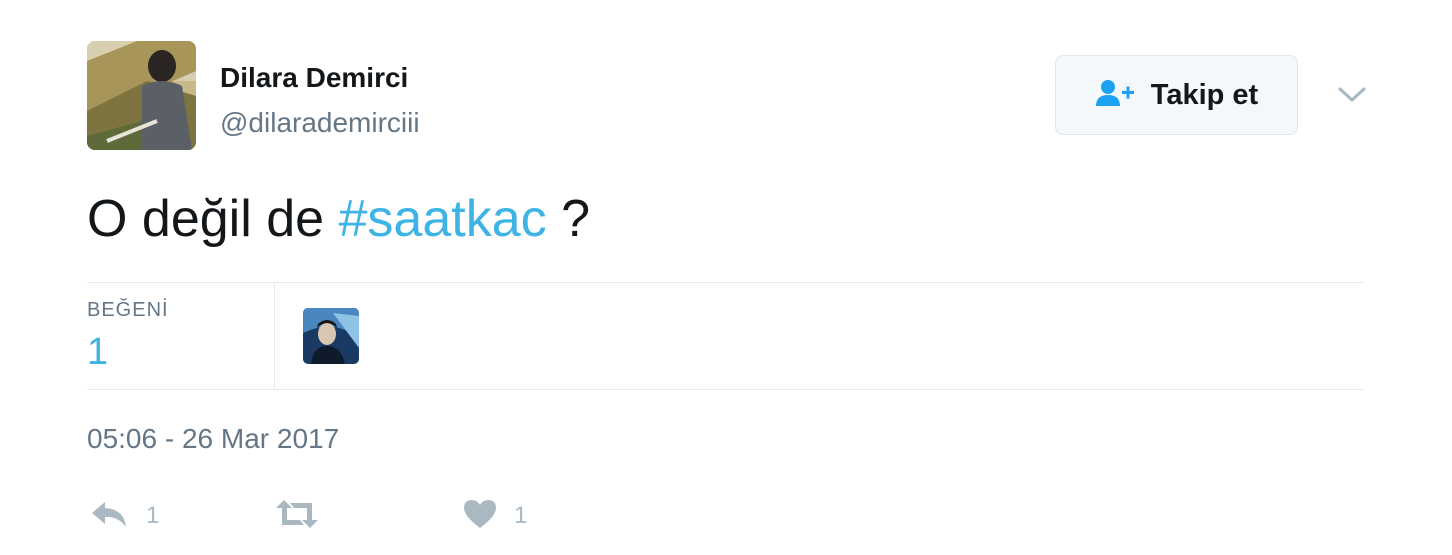 The height and width of the screenshot is (555, 1452). I want to click on like-count: 1, so click(521, 515).